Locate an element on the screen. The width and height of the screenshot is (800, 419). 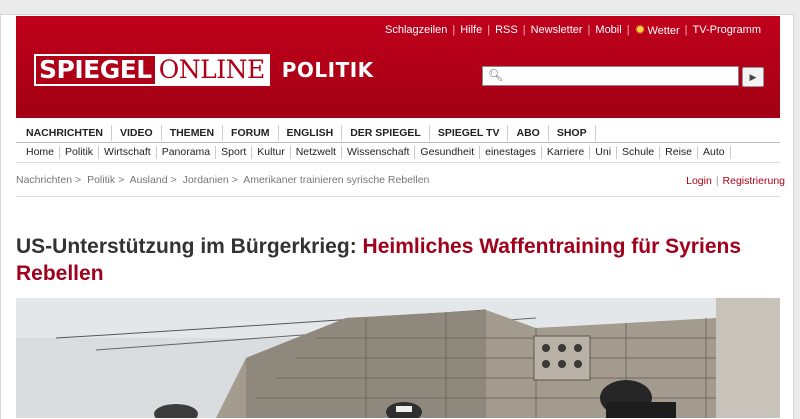
nav-rss: RSS is located at coordinates (506, 30).